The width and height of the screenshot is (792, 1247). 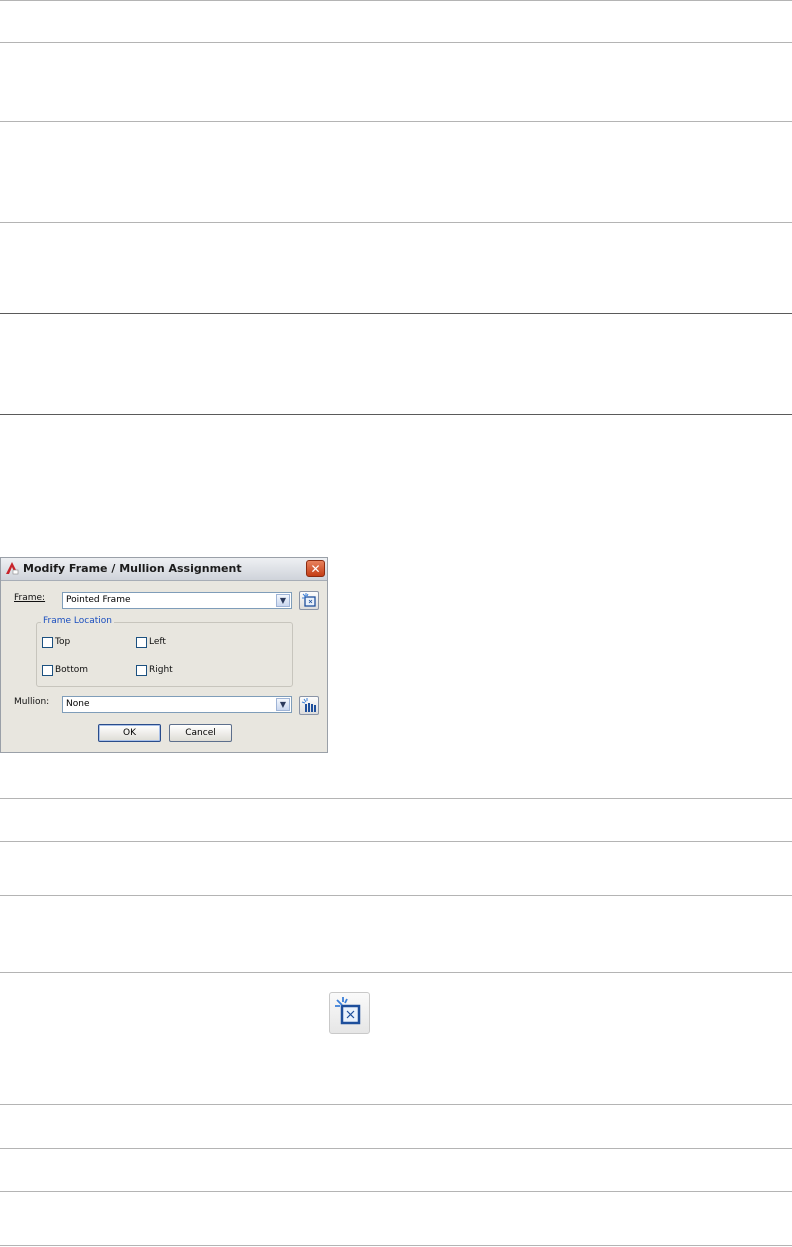 I want to click on frame-label: Frame:, so click(x=30, y=598).